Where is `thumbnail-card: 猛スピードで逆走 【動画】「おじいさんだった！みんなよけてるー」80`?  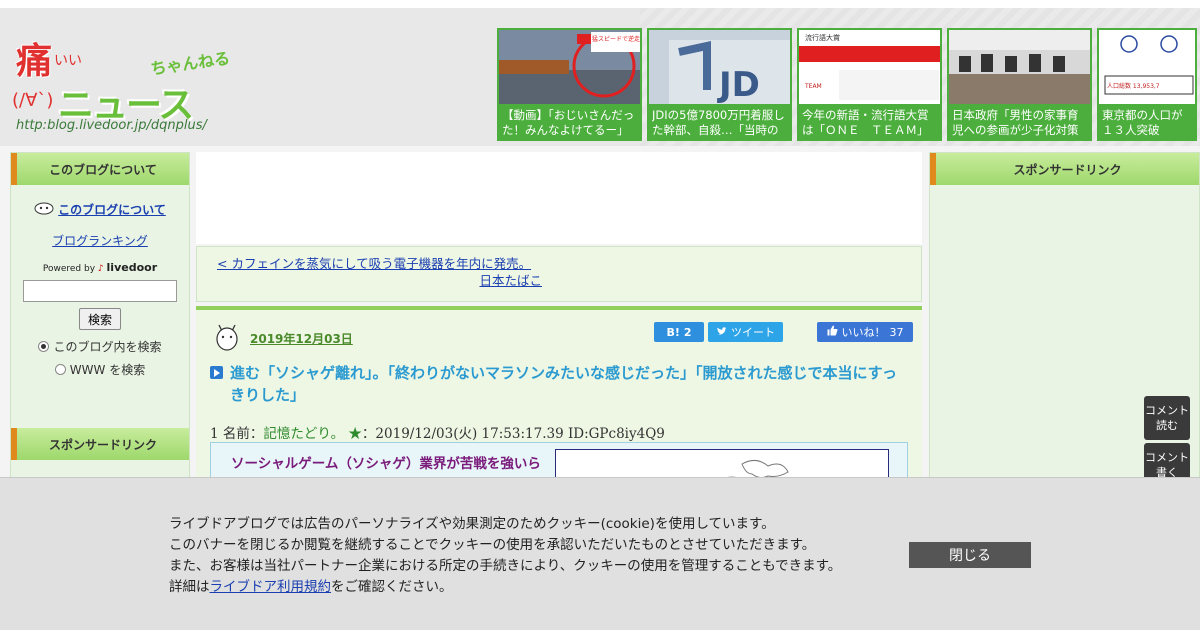 thumbnail-card: 猛スピードで逆走 【動画】「おじいさんだった！みんなよけてるー」80 is located at coordinates (569, 84).